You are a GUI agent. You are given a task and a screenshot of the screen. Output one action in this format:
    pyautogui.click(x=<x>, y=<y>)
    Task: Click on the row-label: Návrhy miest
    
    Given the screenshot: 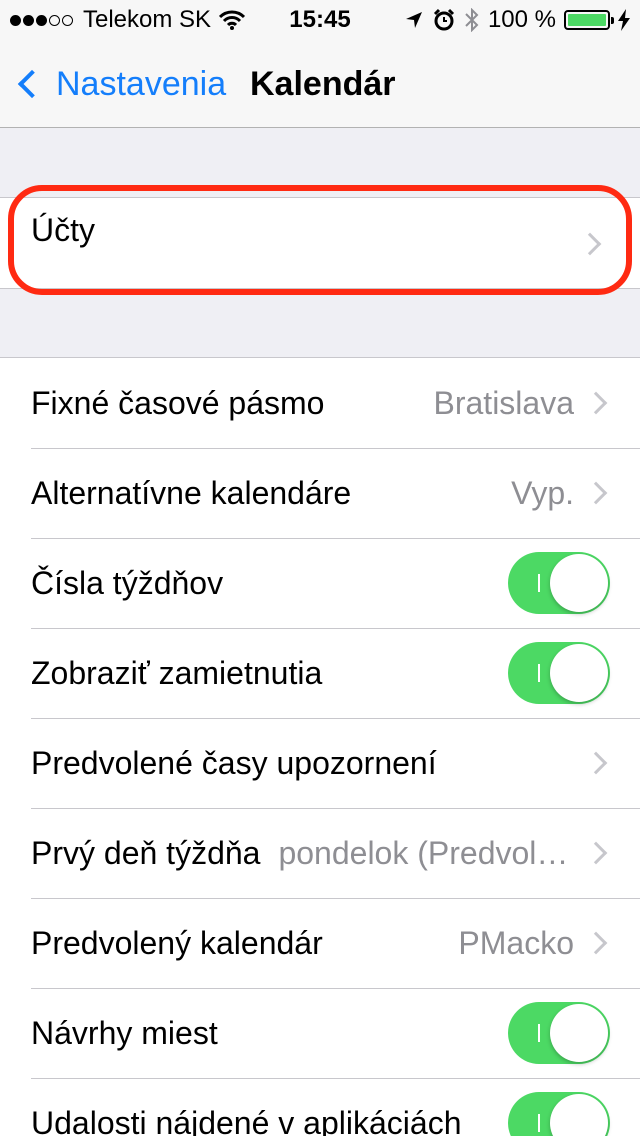 What is the action you would take?
    pyautogui.click(x=124, y=1032)
    